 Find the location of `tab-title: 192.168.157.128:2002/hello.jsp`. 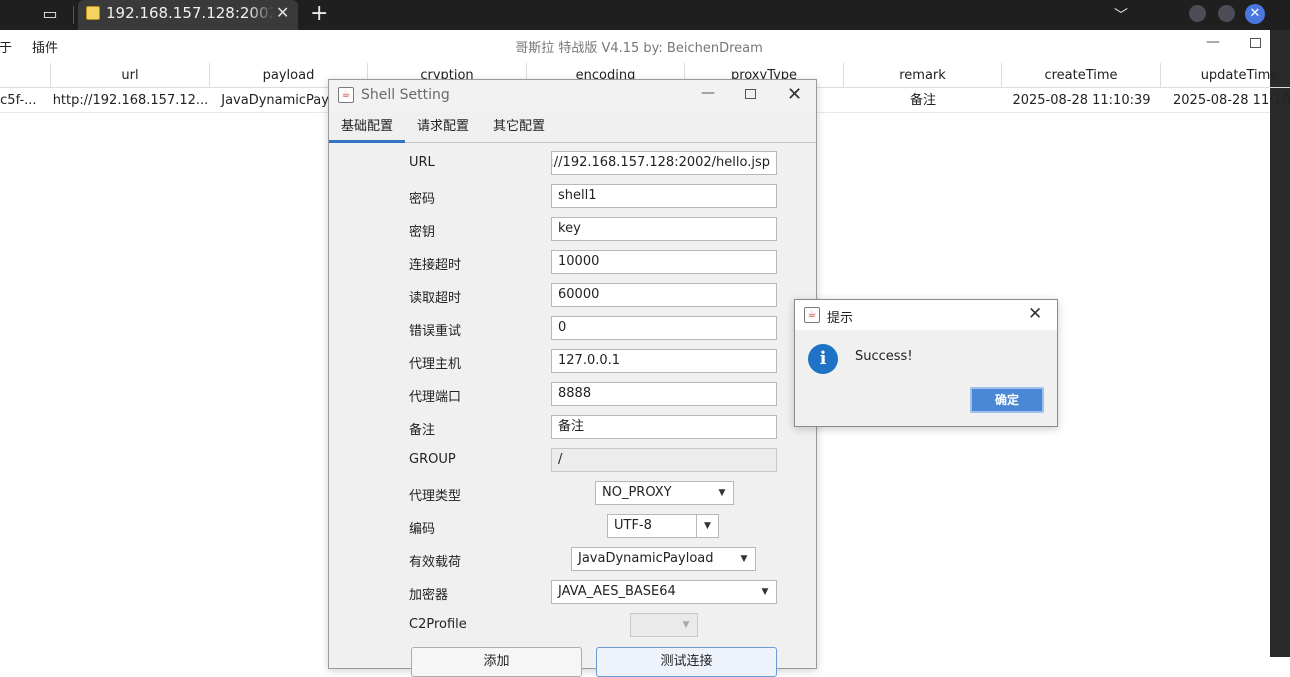

tab-title: 192.168.157.128:2002/hello.jsp is located at coordinates (190, 13).